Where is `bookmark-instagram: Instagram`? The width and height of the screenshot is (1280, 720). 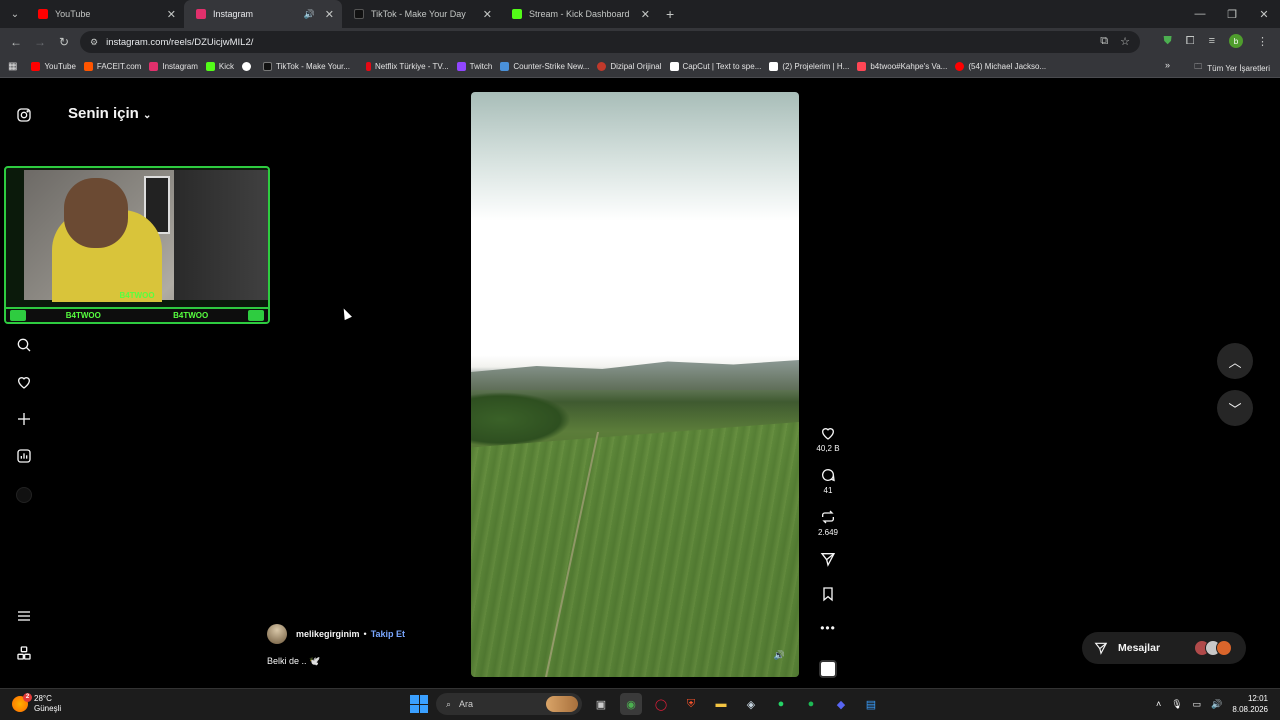
bookmark-instagram: Instagram is located at coordinates (173, 66).